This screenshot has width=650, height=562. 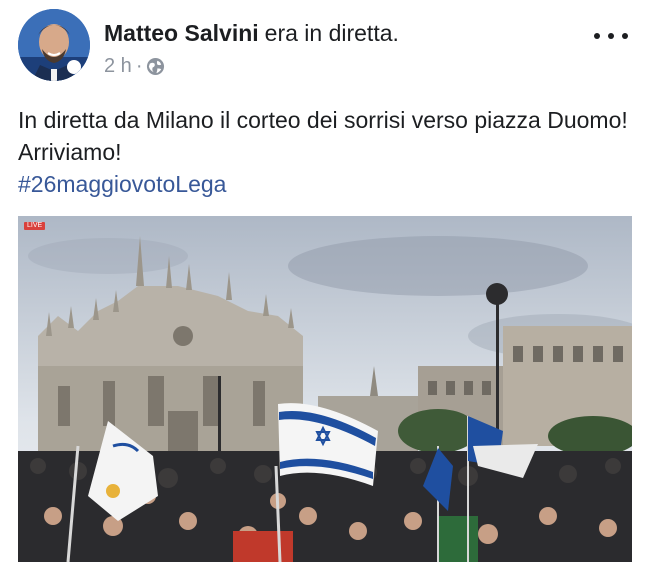 I want to click on post-header-title: Matteo Salvini era in diretta., so click(x=251, y=33).